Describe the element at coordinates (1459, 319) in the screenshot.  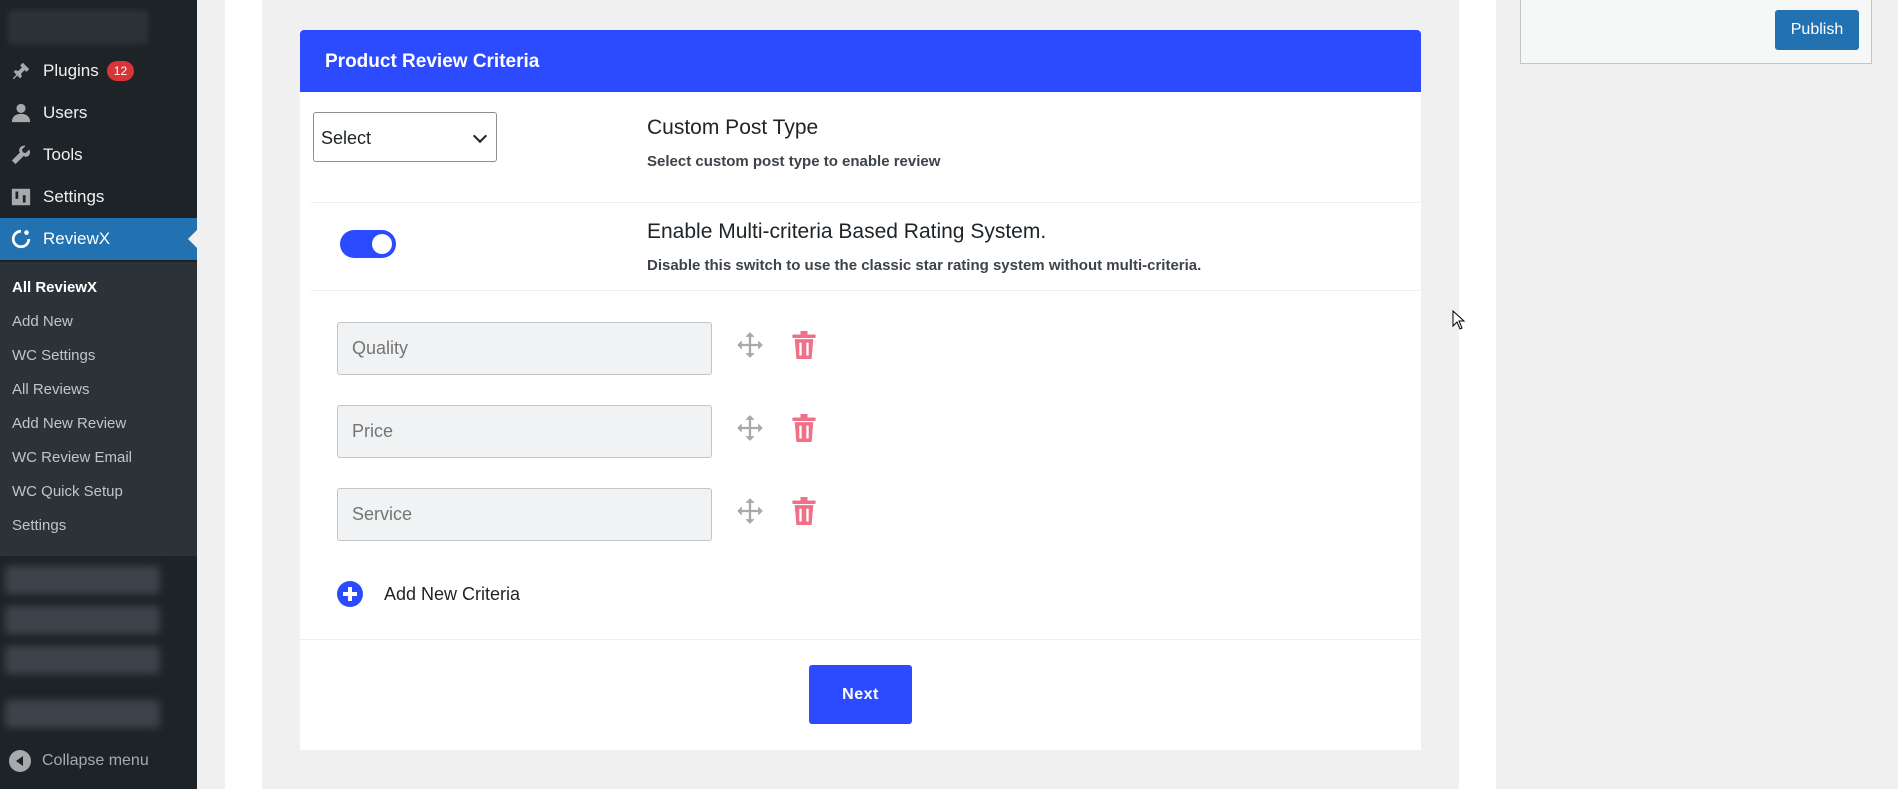
I see `mouse-cursor-icon` at that location.